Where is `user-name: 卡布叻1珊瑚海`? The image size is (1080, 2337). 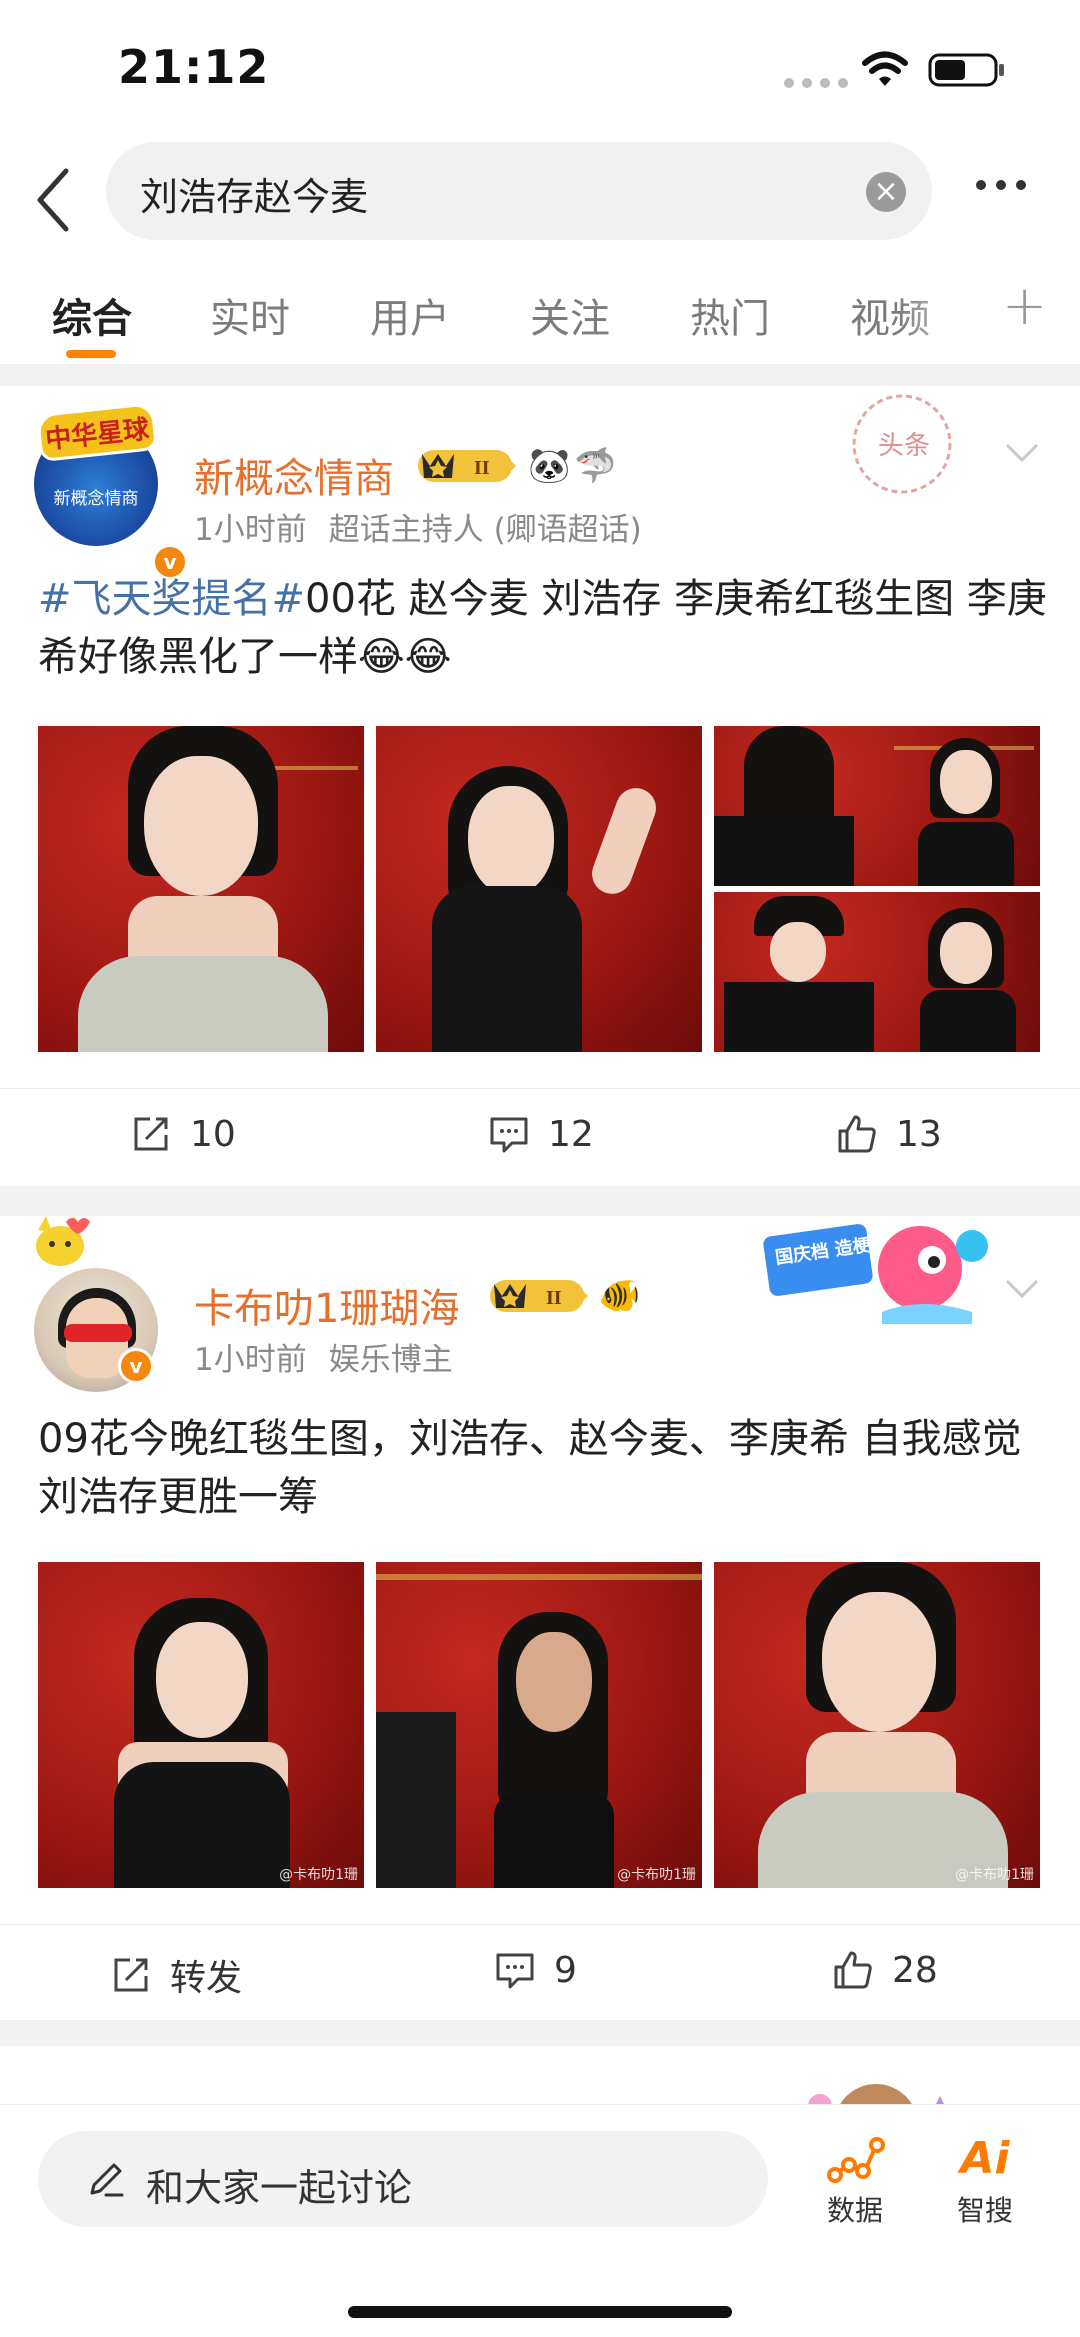 user-name: 卡布叻1珊瑚海 is located at coordinates (326, 1305).